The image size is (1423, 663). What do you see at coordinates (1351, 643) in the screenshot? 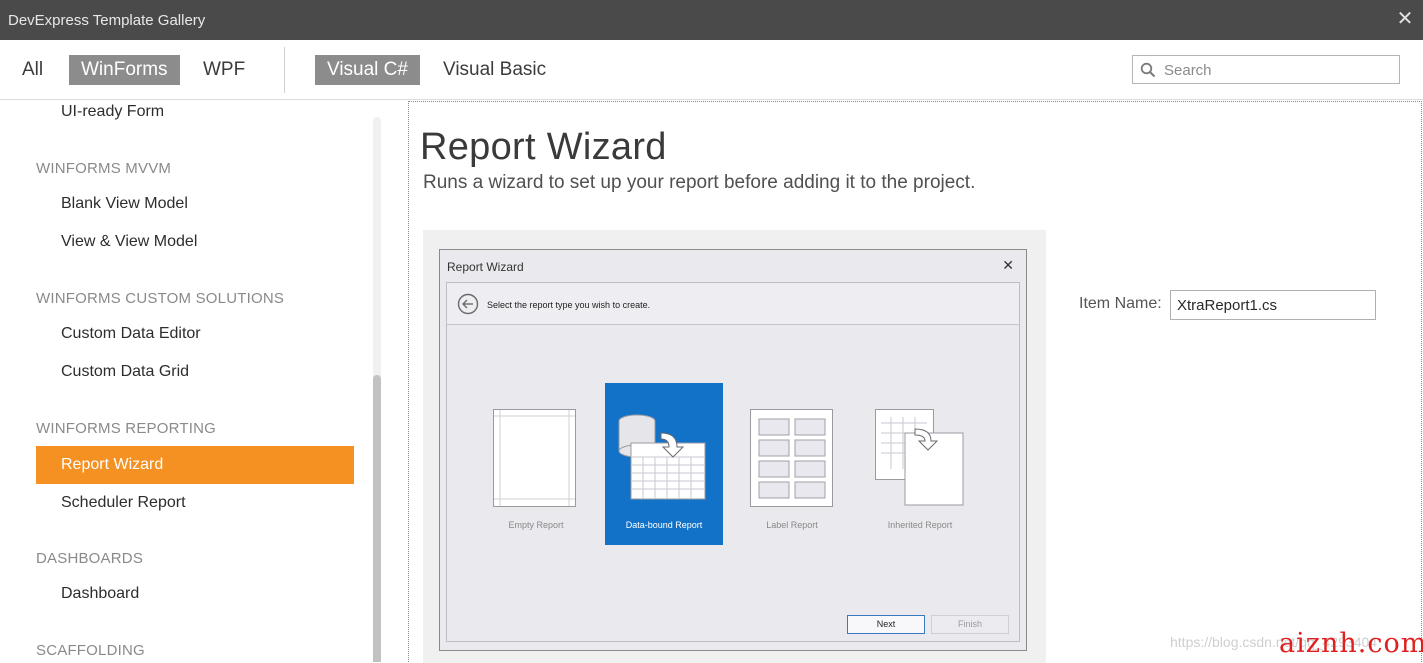
I see `brand-watermark: aiznh.com` at bounding box center [1351, 643].